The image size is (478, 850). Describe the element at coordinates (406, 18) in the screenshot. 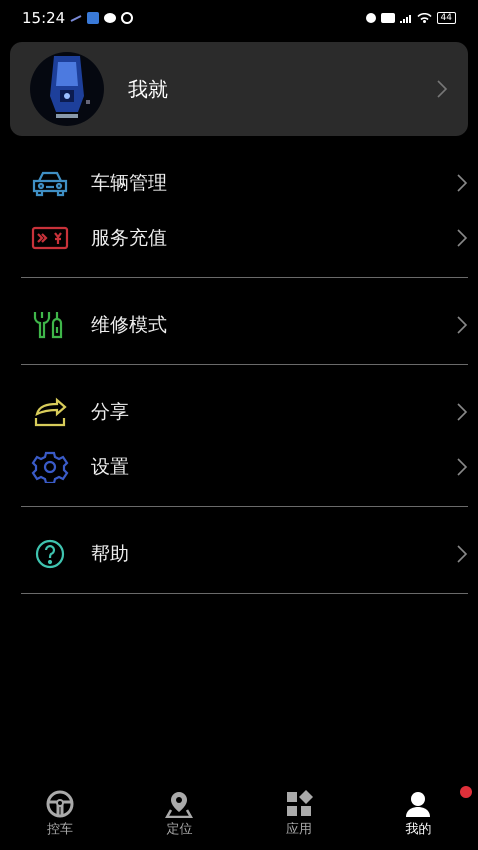

I see `signal-icon` at that location.